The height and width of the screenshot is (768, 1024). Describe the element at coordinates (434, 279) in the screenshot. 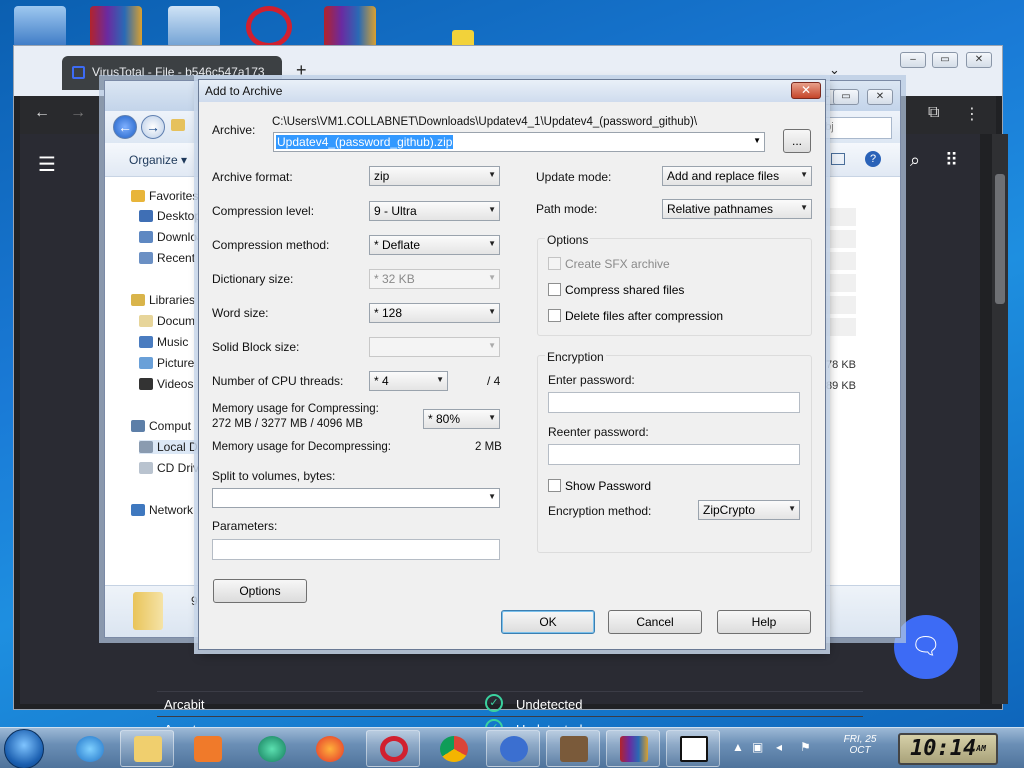

I see `dictionary-size-select: * 32 KB` at that location.